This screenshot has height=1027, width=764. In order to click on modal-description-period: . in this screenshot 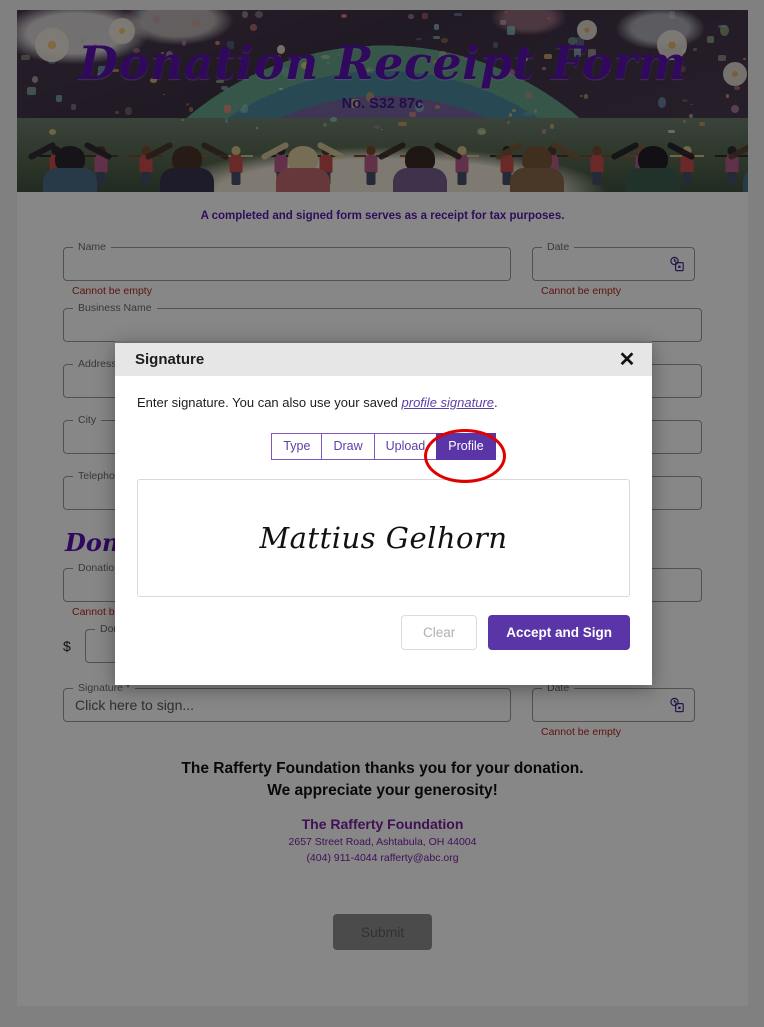, I will do `click(496, 402)`.